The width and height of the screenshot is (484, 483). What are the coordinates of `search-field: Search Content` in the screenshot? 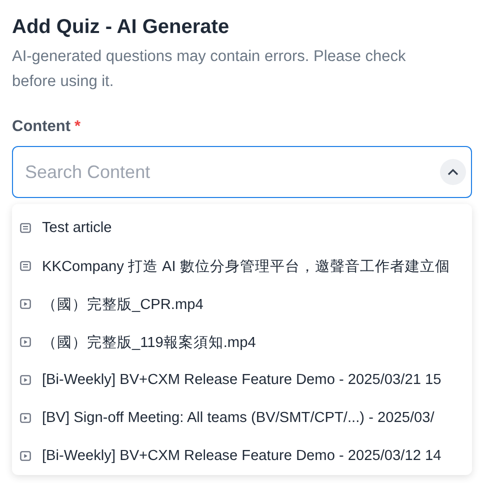 It's located at (242, 172).